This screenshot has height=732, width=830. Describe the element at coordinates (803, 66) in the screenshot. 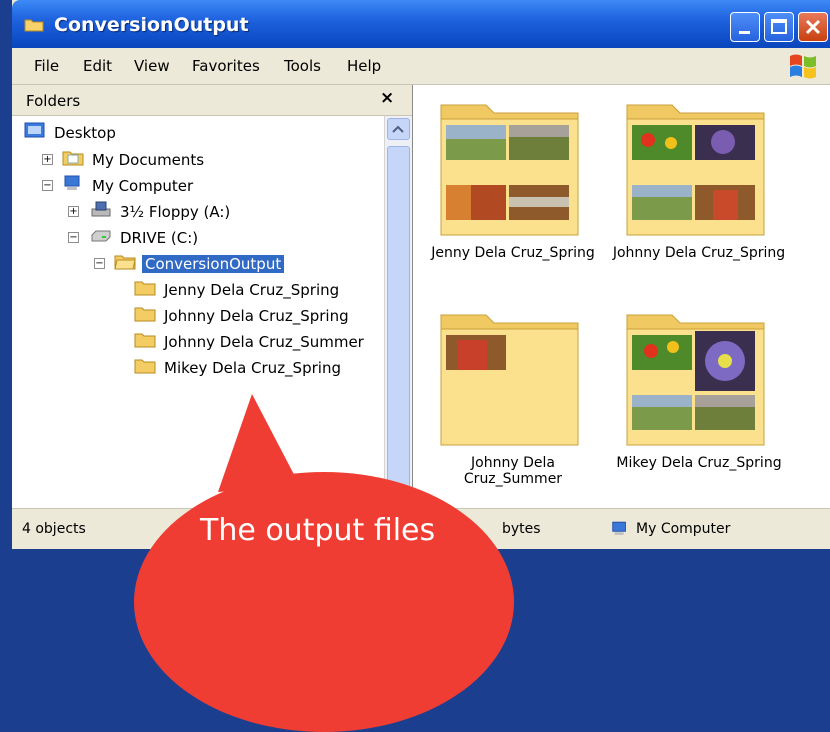

I see `windows-logo-icon` at that location.